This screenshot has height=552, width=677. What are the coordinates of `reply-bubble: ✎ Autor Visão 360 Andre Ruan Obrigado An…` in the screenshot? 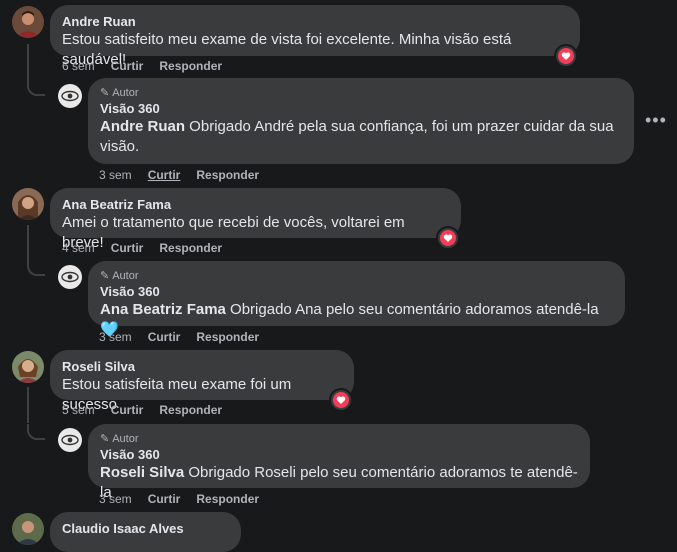 It's located at (361, 121).